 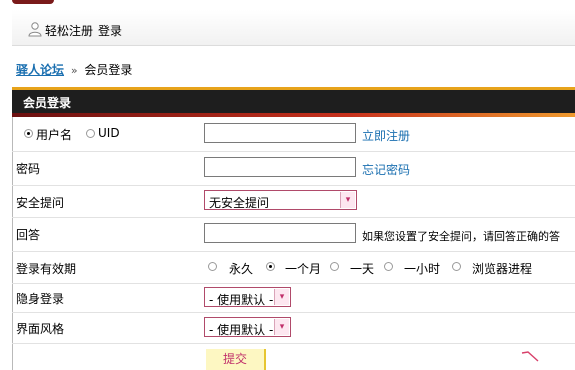 I want to click on style-label: 界面风格, so click(x=40, y=329).